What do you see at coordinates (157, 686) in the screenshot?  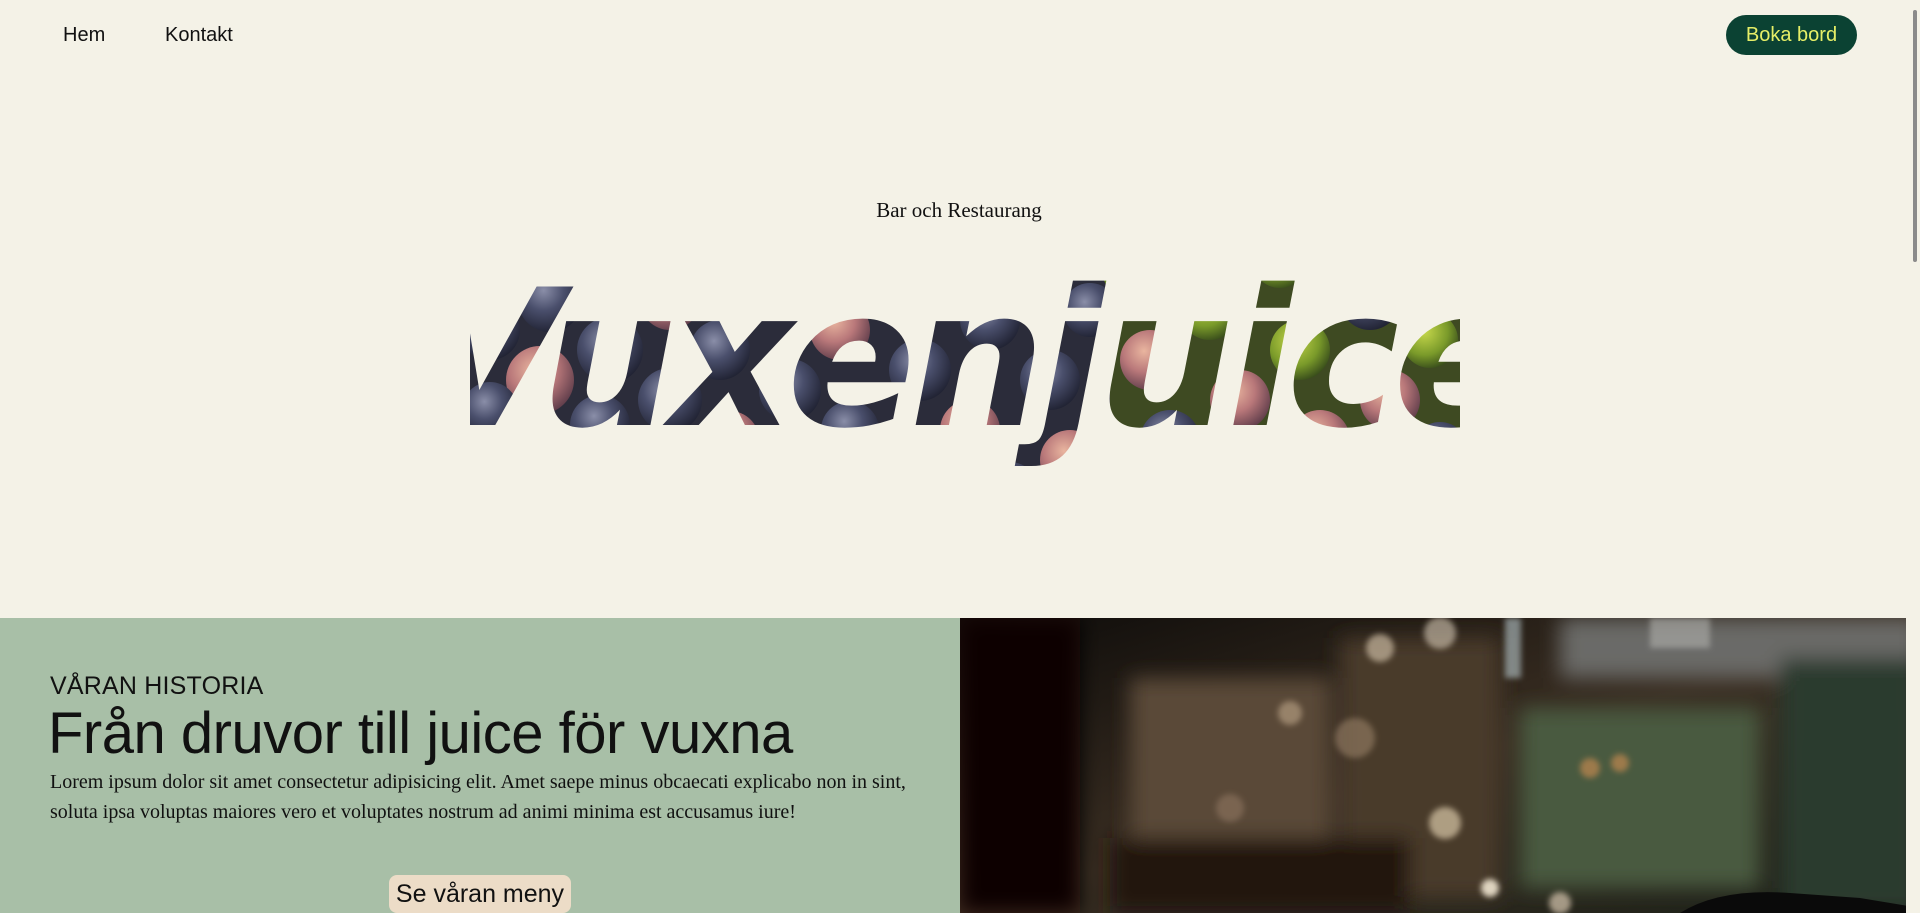 I see `story-eyebrow: VÅRAN HISTORIA` at bounding box center [157, 686].